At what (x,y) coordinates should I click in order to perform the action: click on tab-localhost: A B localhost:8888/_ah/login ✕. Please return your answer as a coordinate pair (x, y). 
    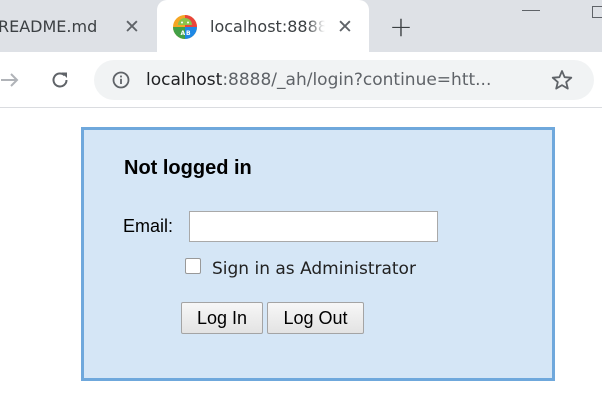
    Looking at the image, I should click on (263, 26).